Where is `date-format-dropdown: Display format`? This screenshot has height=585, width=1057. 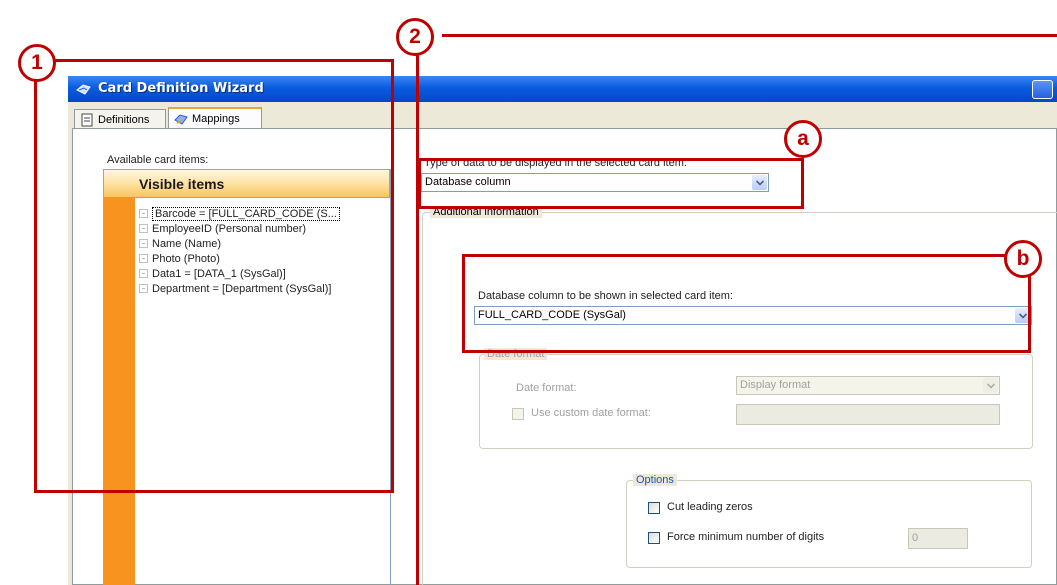 date-format-dropdown: Display format is located at coordinates (868, 385).